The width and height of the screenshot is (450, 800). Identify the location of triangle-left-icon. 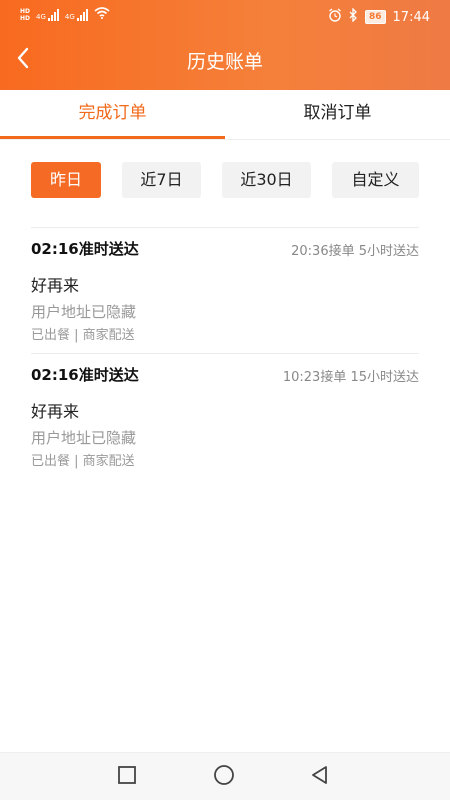
(320, 777).